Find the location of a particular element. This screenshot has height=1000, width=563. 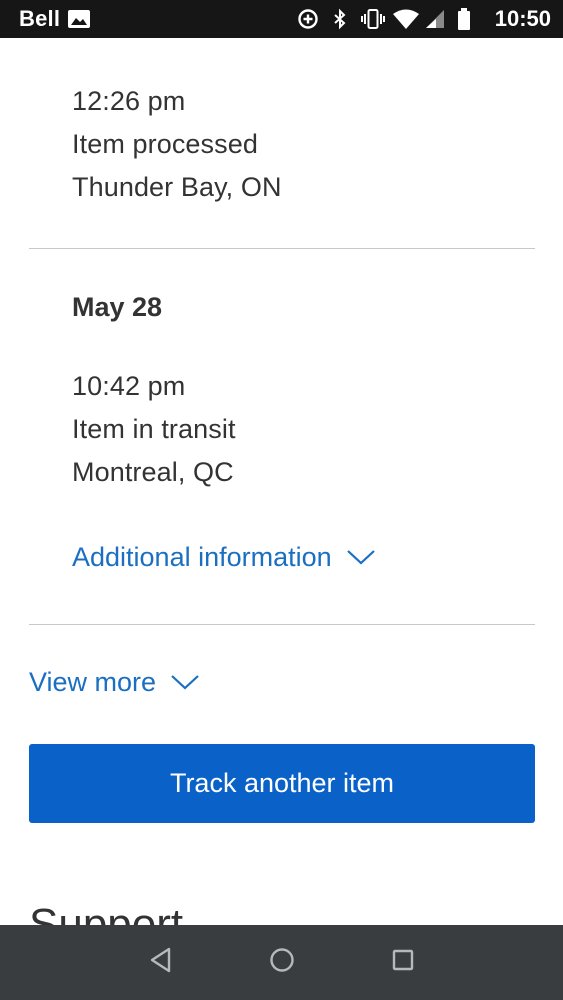

back-icon is located at coordinates (161, 962).